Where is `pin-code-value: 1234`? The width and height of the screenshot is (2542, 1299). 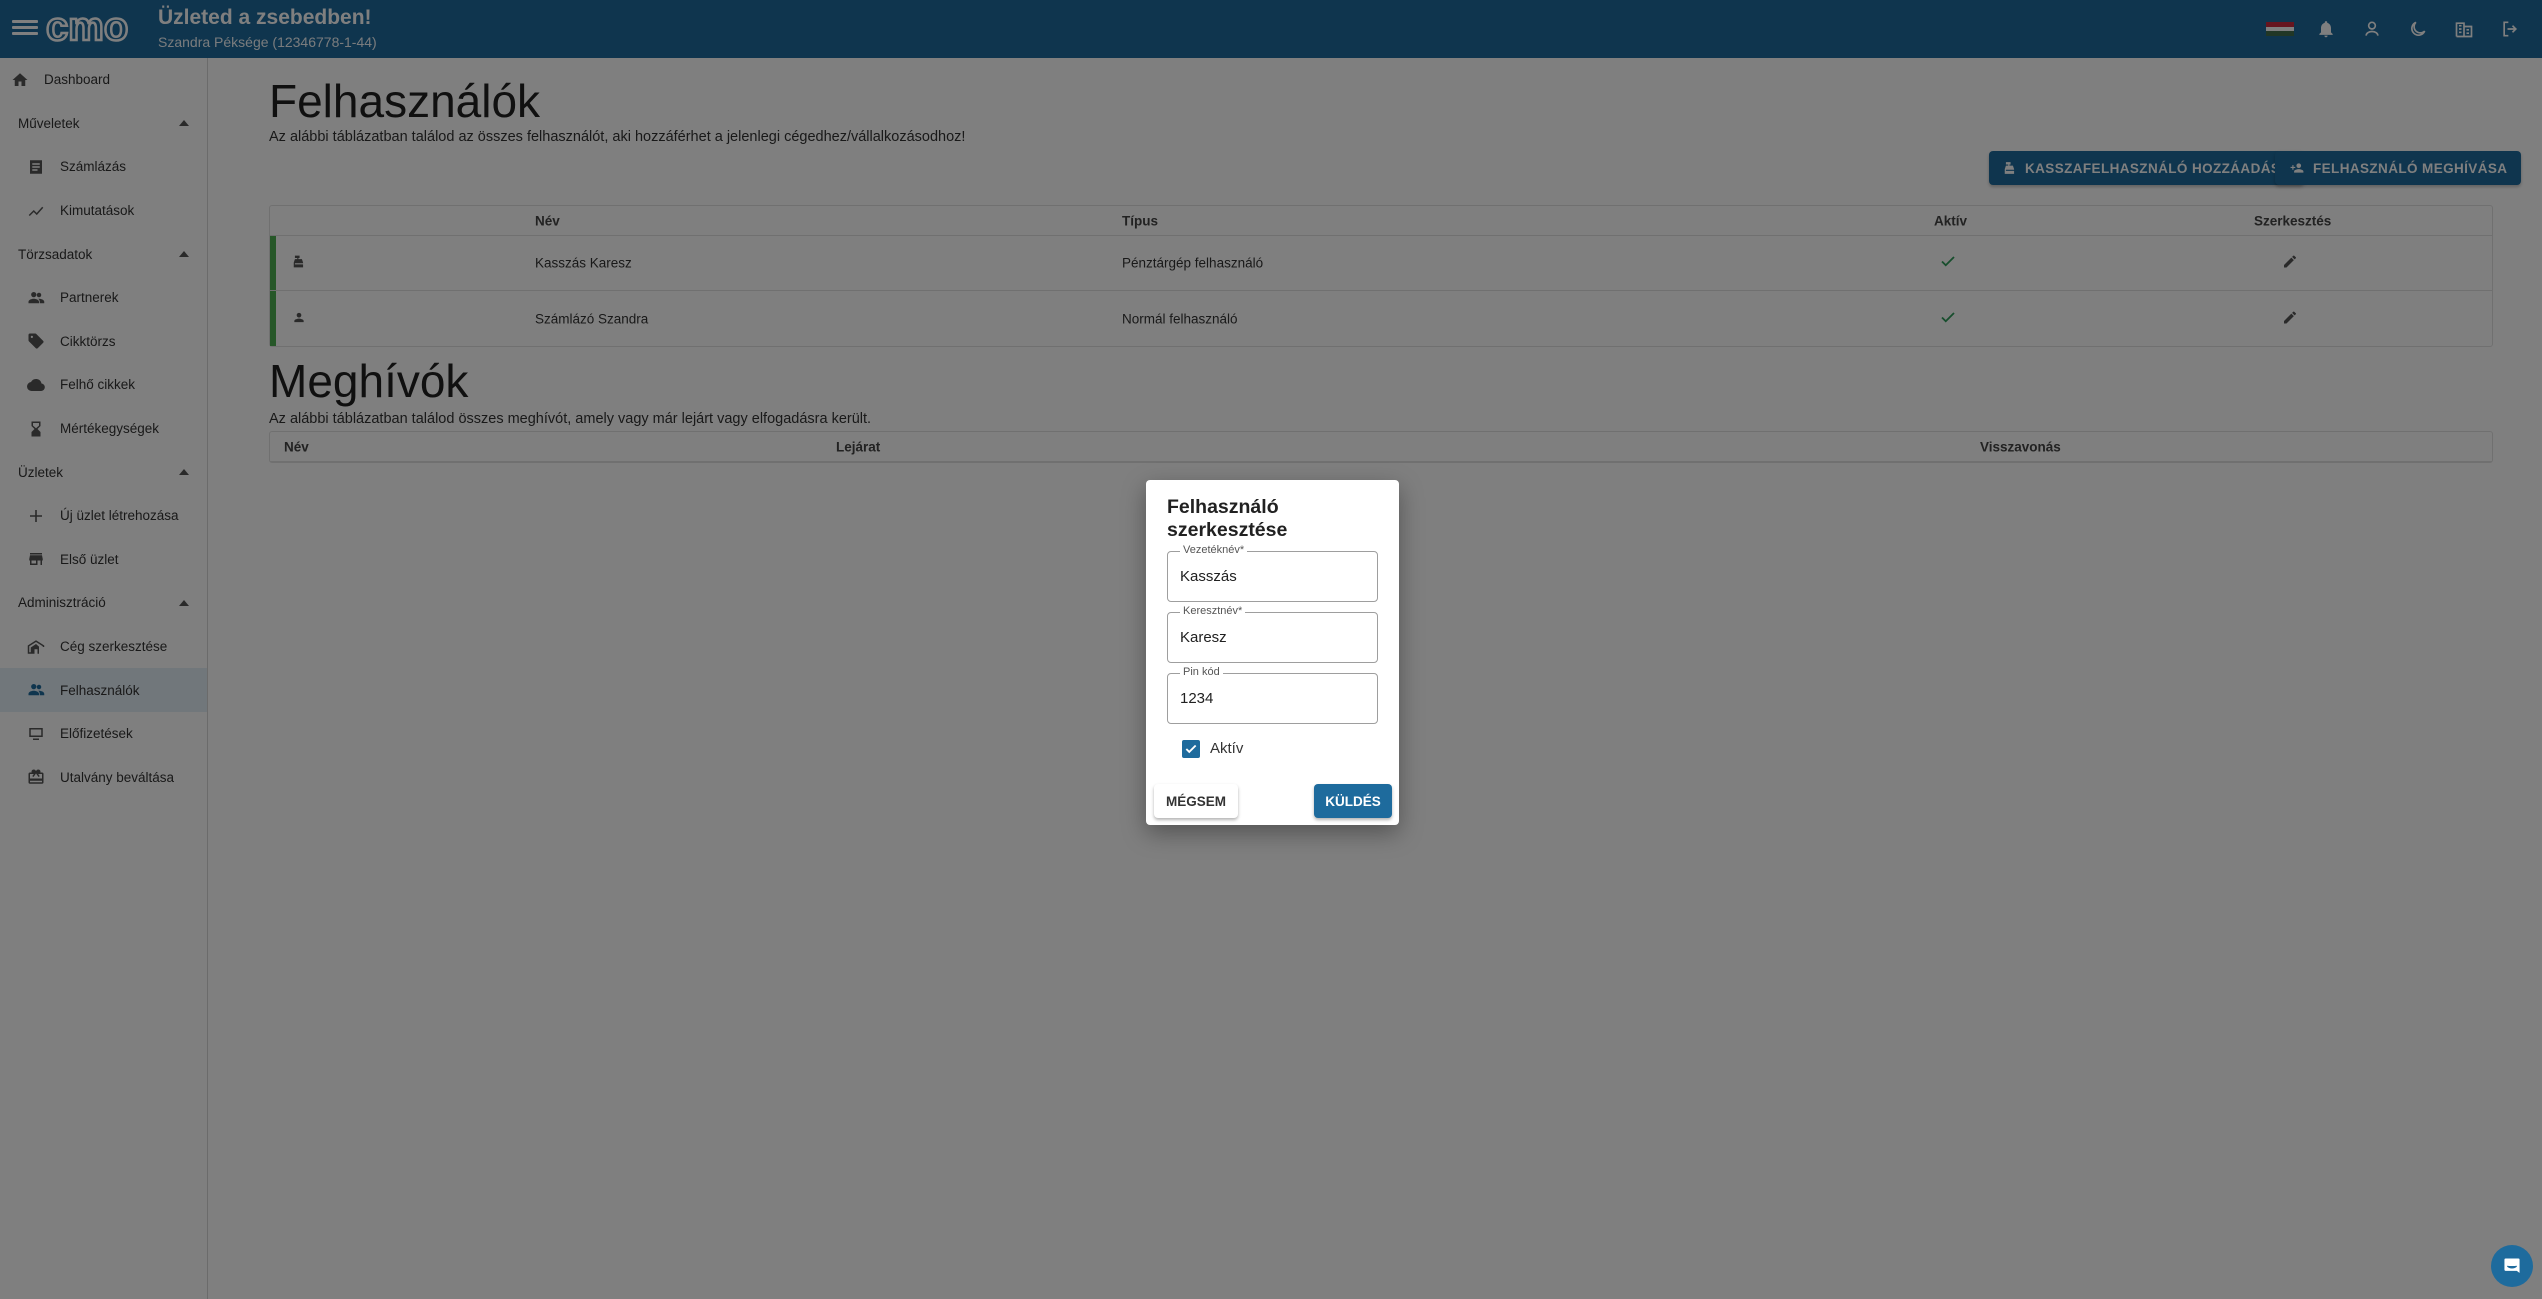 pin-code-value: 1234 is located at coordinates (1196, 698).